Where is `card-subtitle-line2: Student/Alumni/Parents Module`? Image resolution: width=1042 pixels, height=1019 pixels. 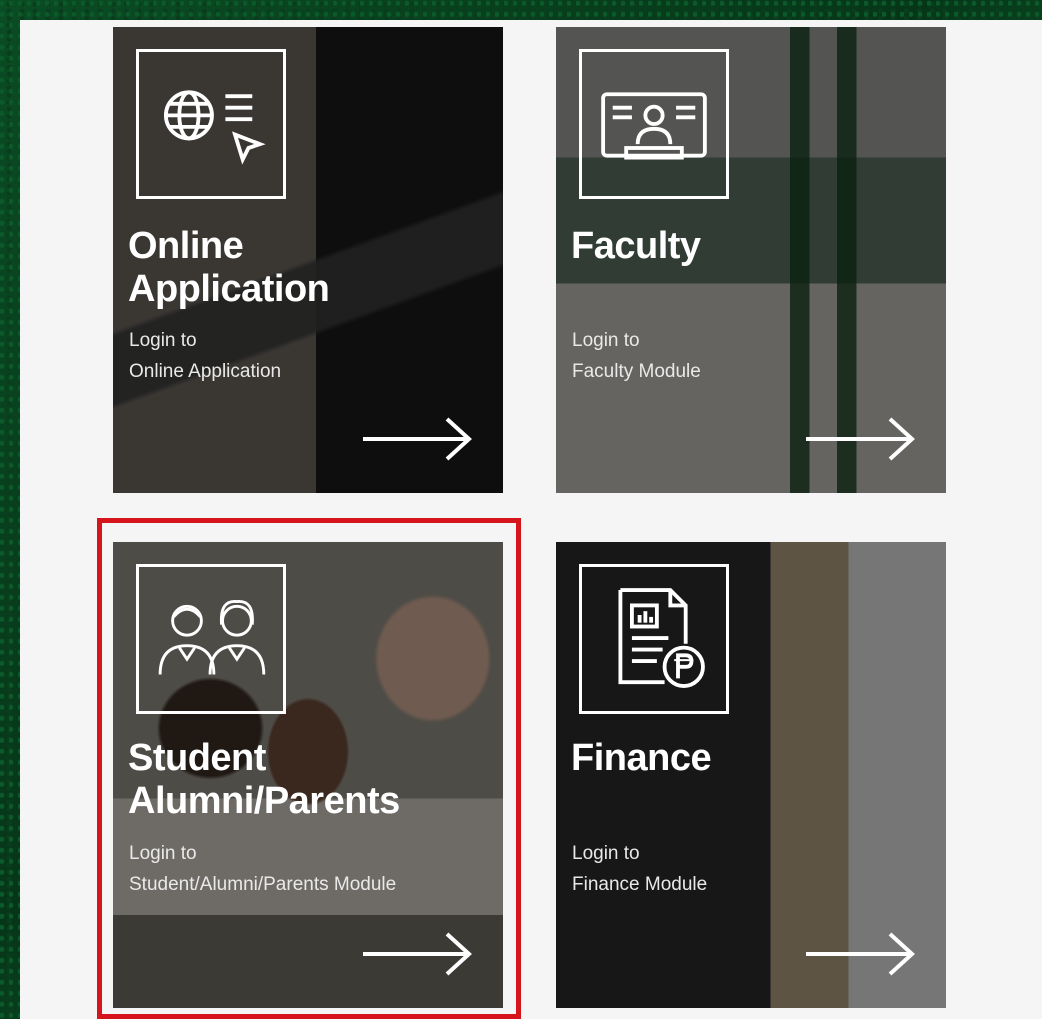 card-subtitle-line2: Student/Alumni/Parents Module is located at coordinates (263, 884).